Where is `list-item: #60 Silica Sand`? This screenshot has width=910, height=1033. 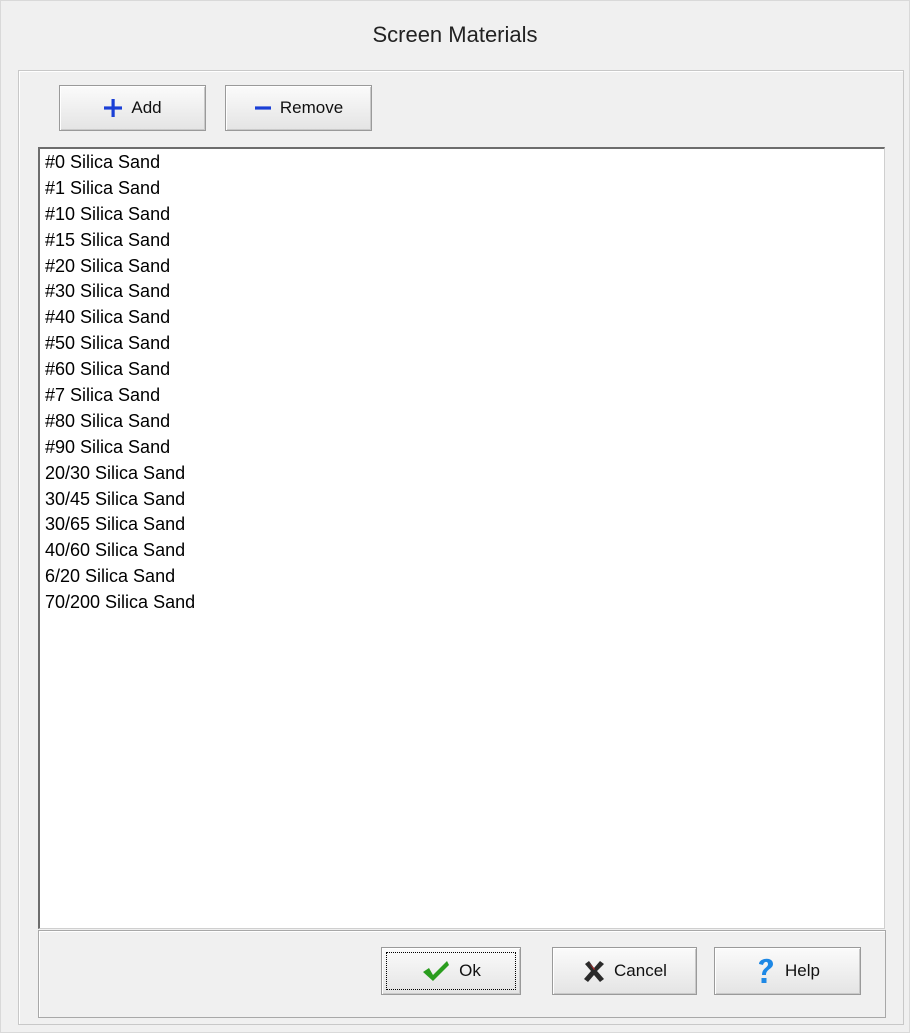
list-item: #60 Silica Sand is located at coordinates (464, 370).